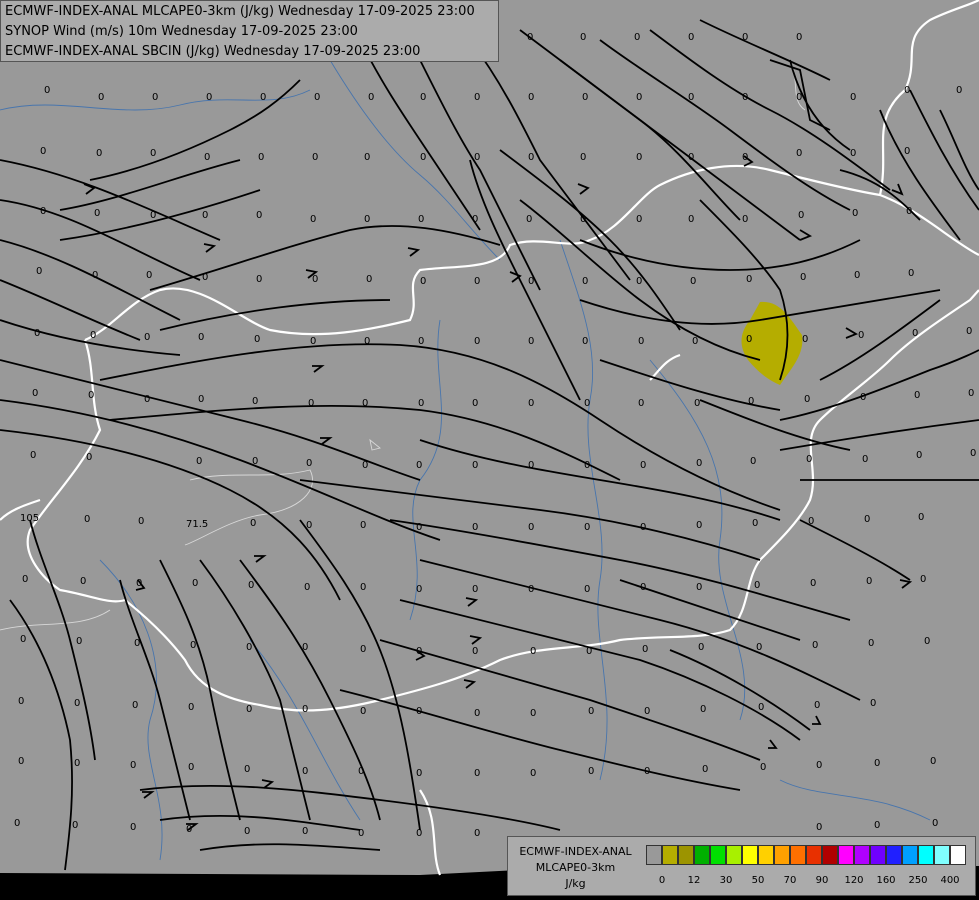 Image resolution: width=979 pixels, height=900 pixels. I want to click on contour-label: 105, so click(29, 518).